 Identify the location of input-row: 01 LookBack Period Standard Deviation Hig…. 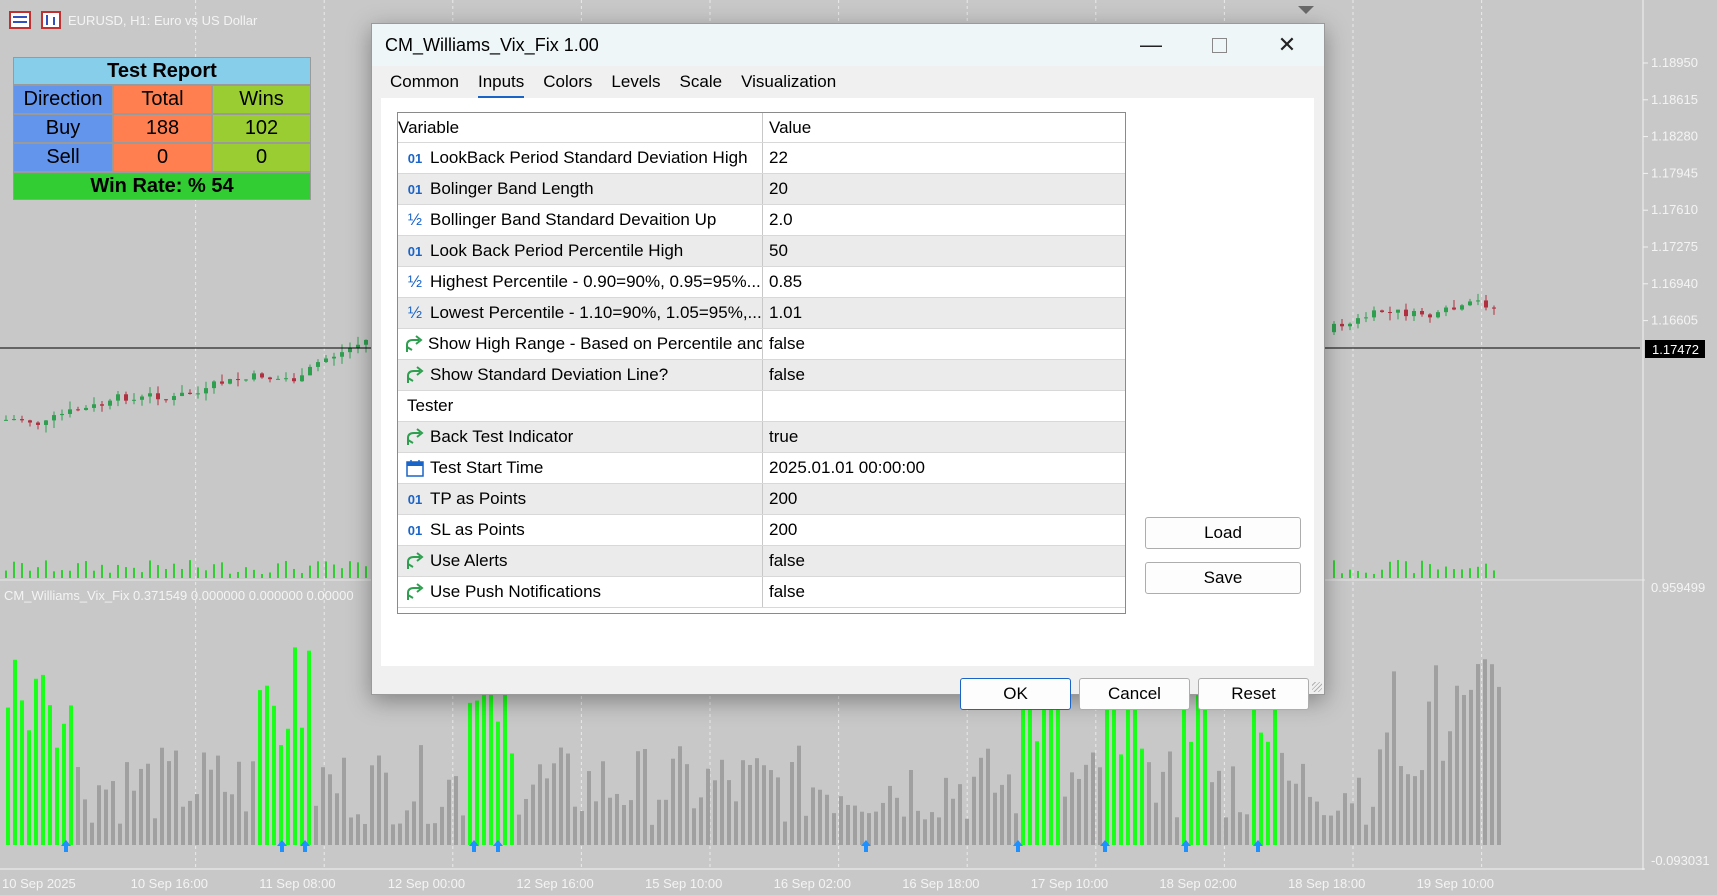
(761, 158).